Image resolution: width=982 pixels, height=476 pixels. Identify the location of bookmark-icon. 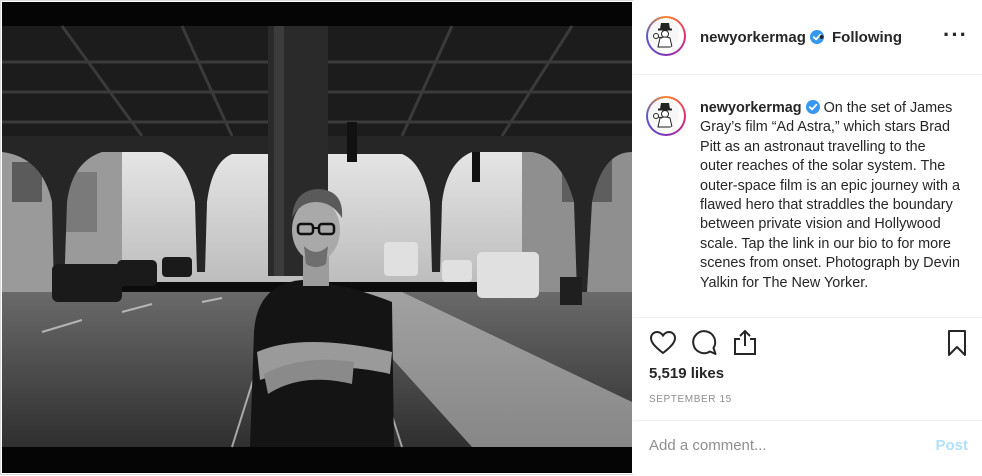
(957, 343).